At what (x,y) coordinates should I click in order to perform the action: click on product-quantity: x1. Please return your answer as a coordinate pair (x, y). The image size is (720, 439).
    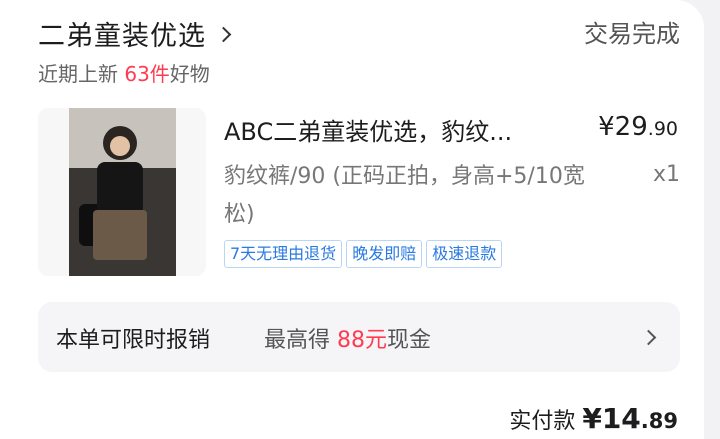
    Looking at the image, I should click on (666, 174).